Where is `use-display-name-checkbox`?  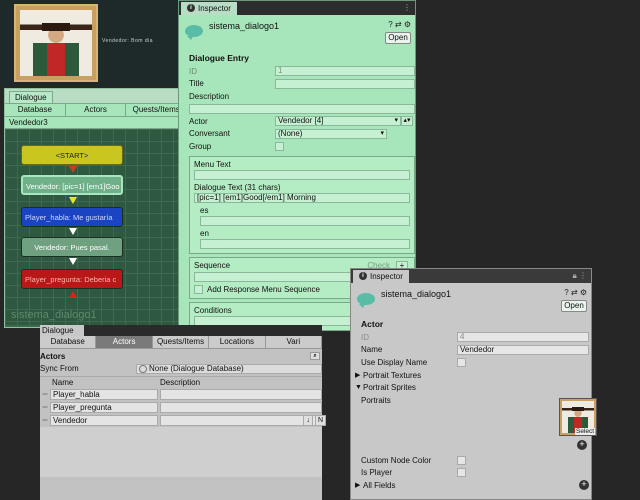 use-display-name-checkbox is located at coordinates (461, 362).